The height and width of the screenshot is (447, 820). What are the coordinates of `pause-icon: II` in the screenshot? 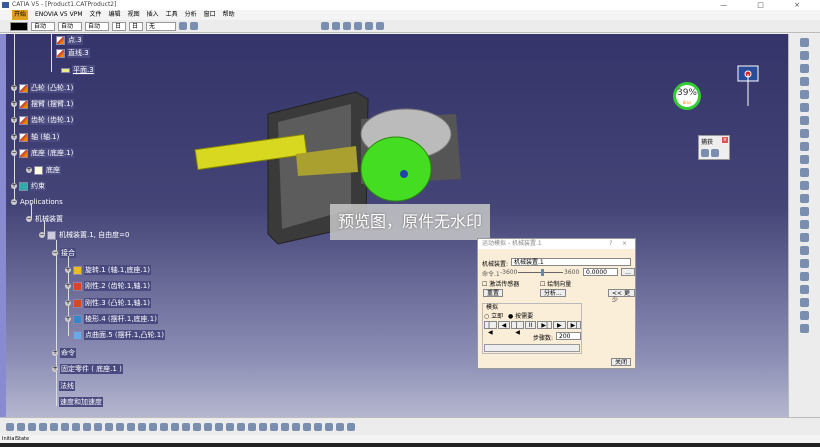 It's located at (530, 325).